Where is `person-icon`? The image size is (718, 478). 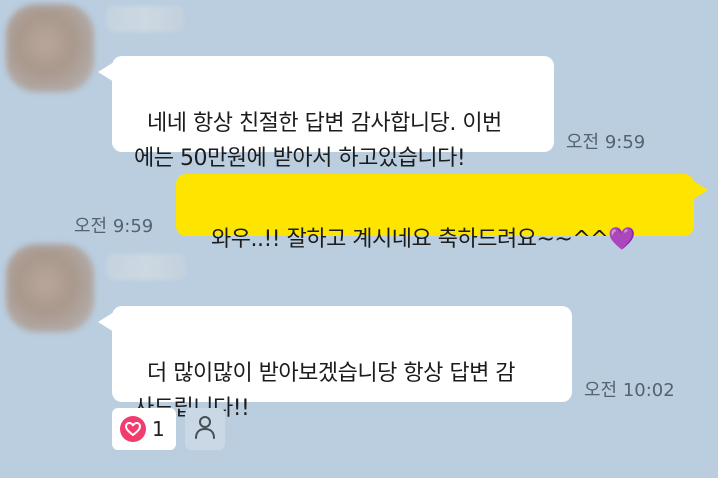 person-icon is located at coordinates (205, 429).